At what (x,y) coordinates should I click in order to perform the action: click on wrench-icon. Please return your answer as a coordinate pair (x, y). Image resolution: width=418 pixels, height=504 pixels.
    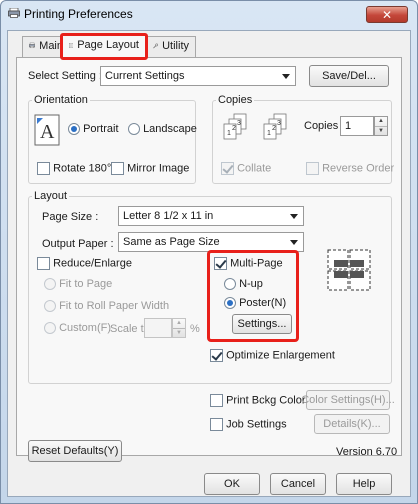
    Looking at the image, I should click on (156, 46).